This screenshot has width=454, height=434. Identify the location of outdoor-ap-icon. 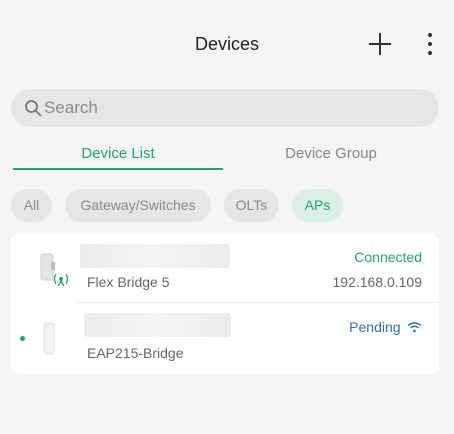
(54, 270).